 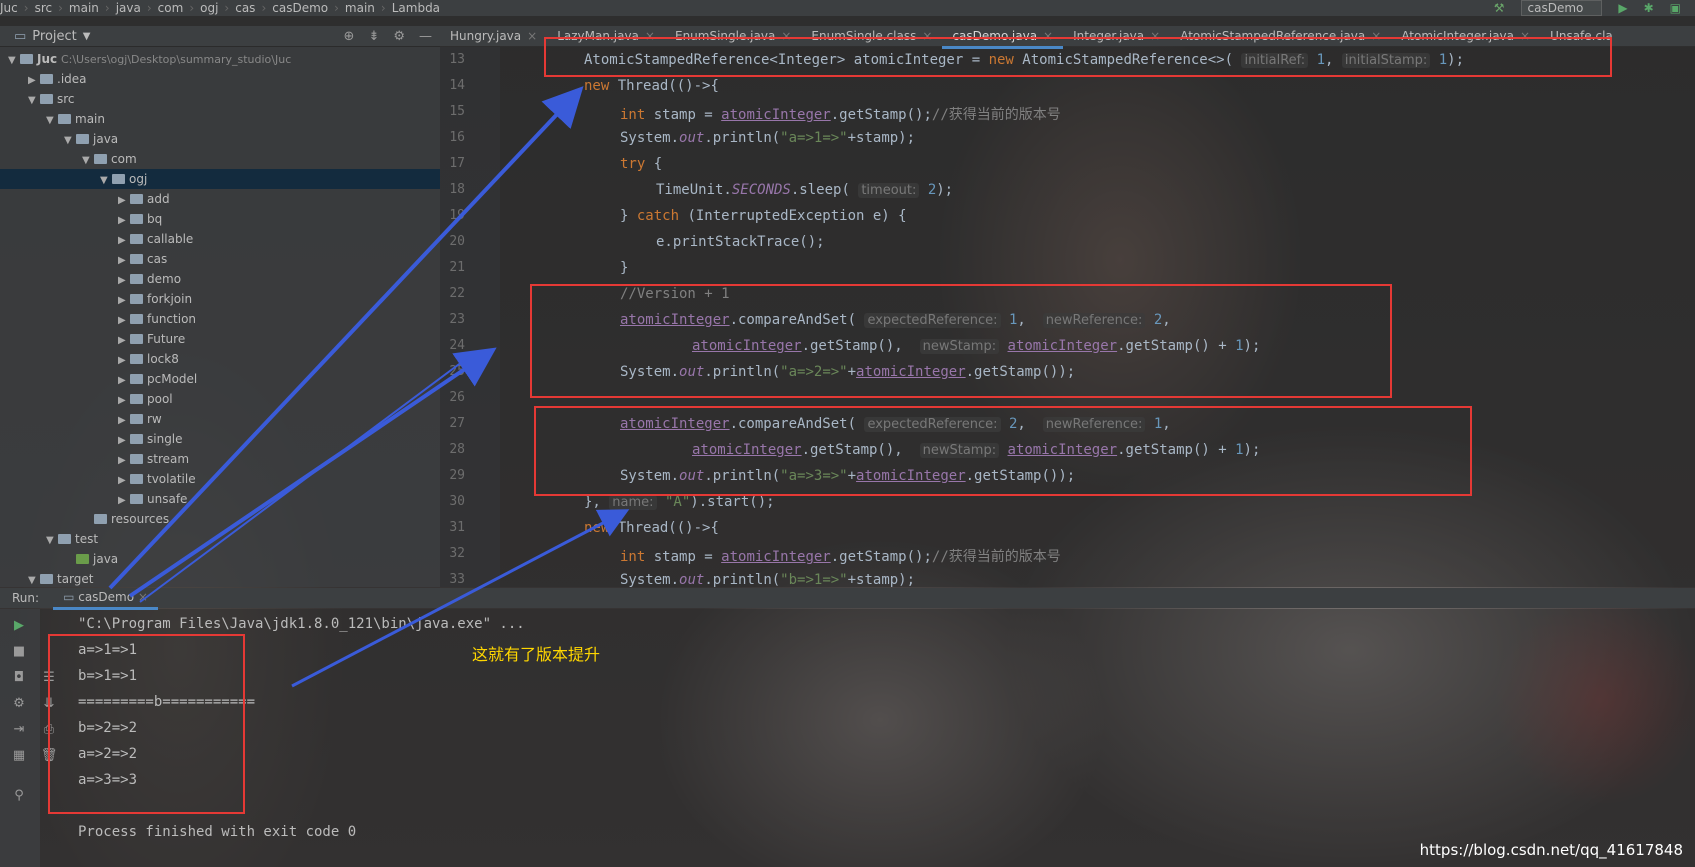 I want to click on pin-icon: ⚲, so click(x=19, y=796).